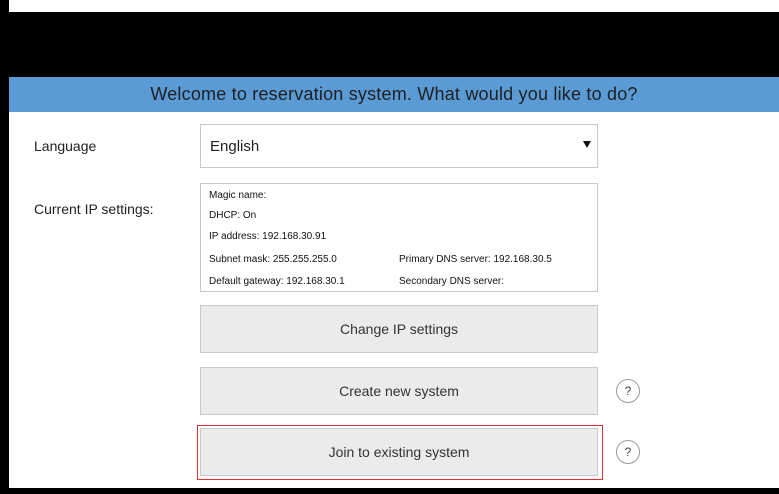 The height and width of the screenshot is (494, 779). I want to click on create-help-icon: ?, so click(628, 391).